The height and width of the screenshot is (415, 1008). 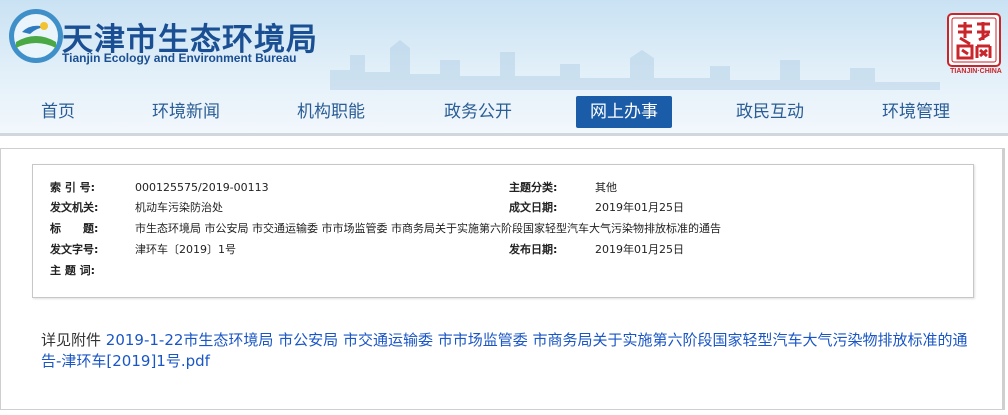 What do you see at coordinates (74, 207) in the screenshot?
I see `issuing-authority-label: 发文机关:` at bounding box center [74, 207].